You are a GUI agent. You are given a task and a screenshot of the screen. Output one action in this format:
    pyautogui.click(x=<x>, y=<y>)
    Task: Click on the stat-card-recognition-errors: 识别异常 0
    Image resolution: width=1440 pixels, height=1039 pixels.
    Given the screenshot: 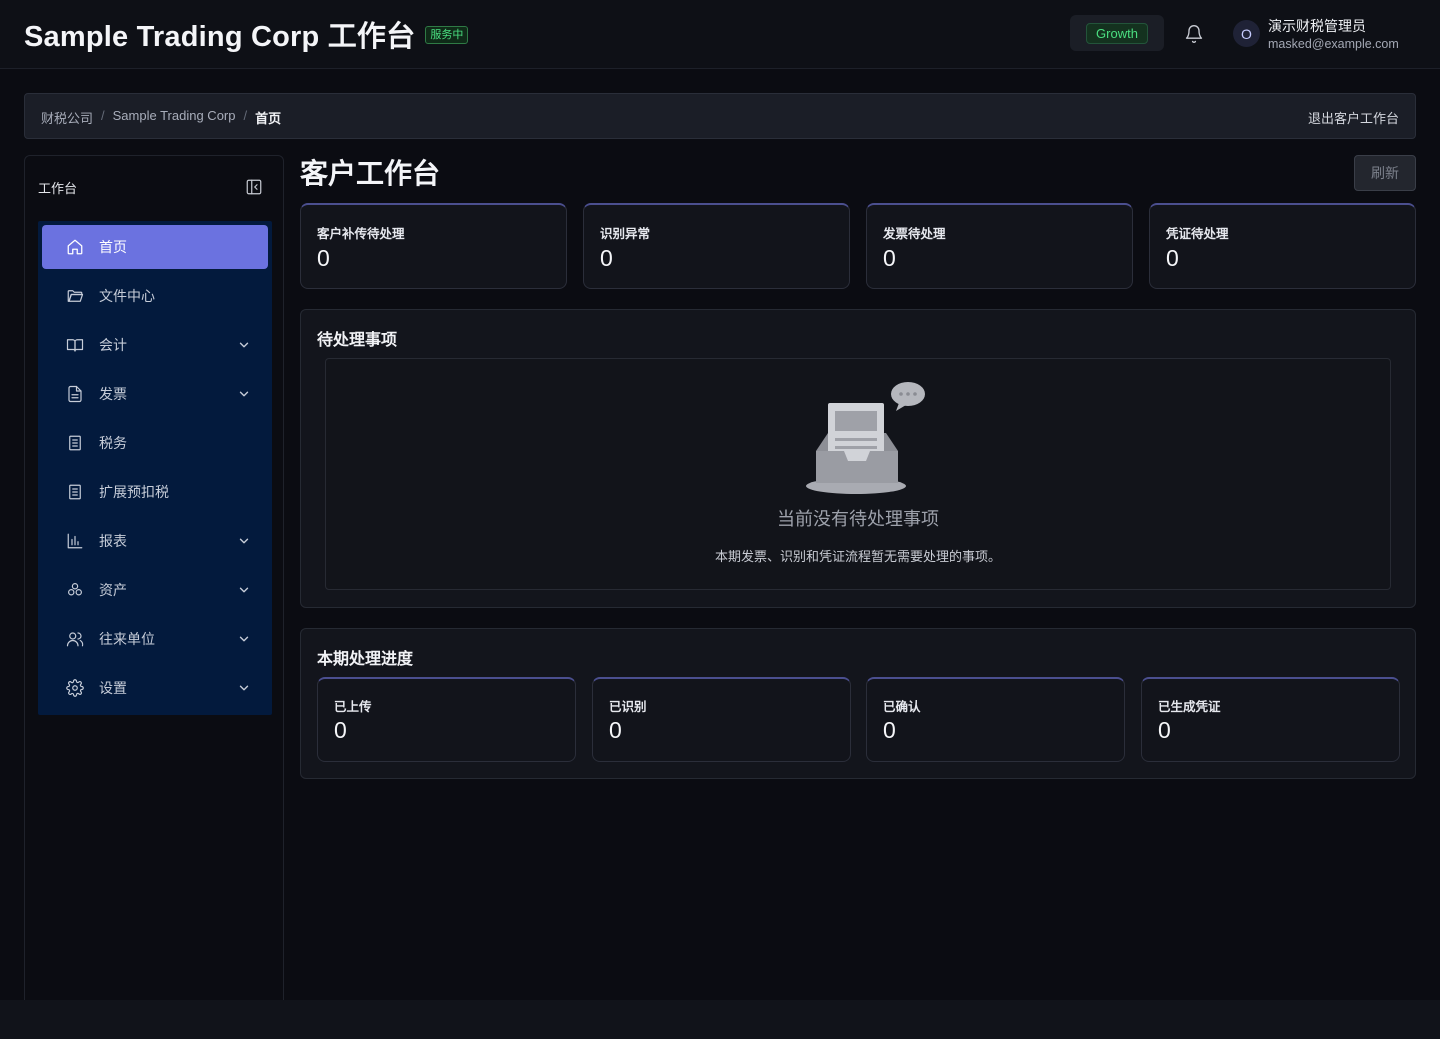 What is the action you would take?
    pyautogui.click(x=716, y=246)
    